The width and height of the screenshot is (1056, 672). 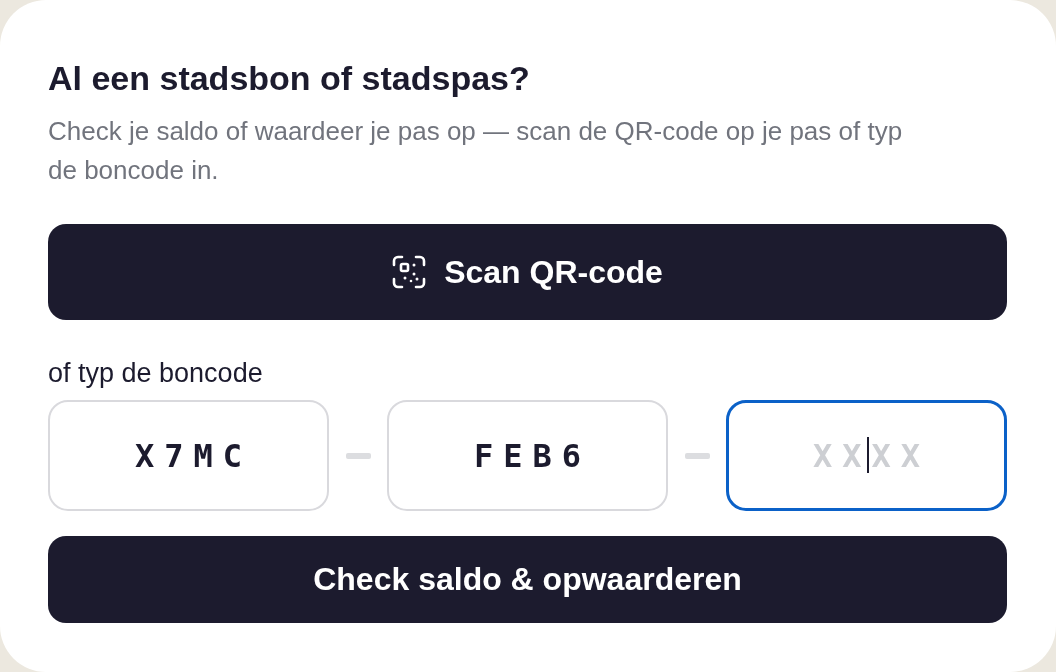 What do you see at coordinates (527, 272) in the screenshot?
I see `scan-qr-button: Scan QR-code` at bounding box center [527, 272].